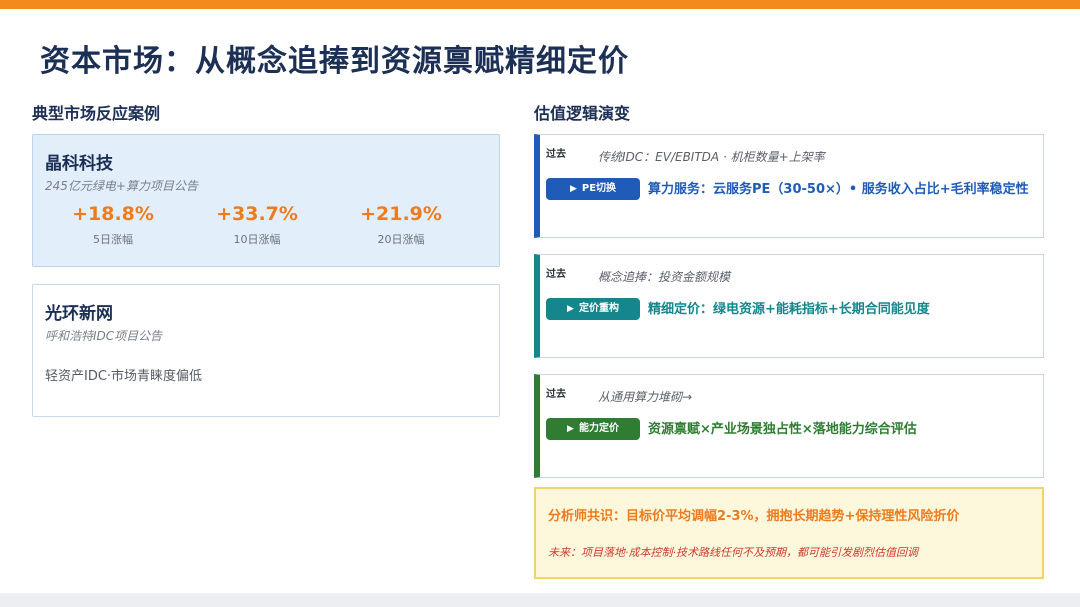 This screenshot has width=1080, height=607. I want to click on stat-label: 5日涨幅, so click(113, 239).